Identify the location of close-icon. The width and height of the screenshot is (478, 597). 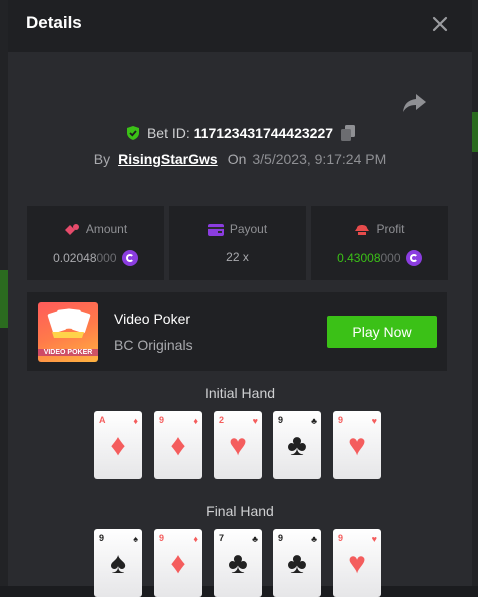
(440, 24).